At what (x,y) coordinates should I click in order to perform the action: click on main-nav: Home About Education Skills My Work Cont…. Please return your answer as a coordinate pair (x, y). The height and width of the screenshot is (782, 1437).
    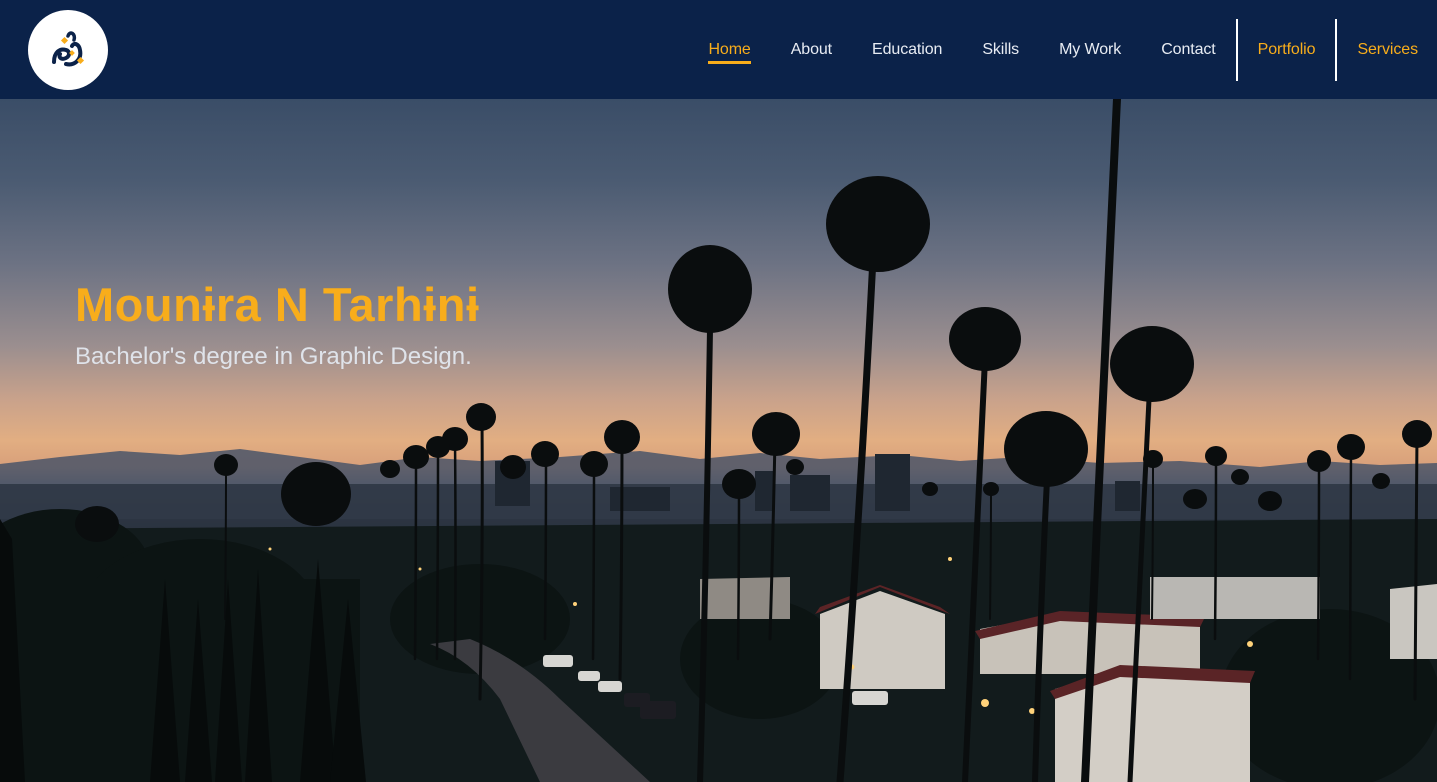
    Looking at the image, I should click on (1062, 49).